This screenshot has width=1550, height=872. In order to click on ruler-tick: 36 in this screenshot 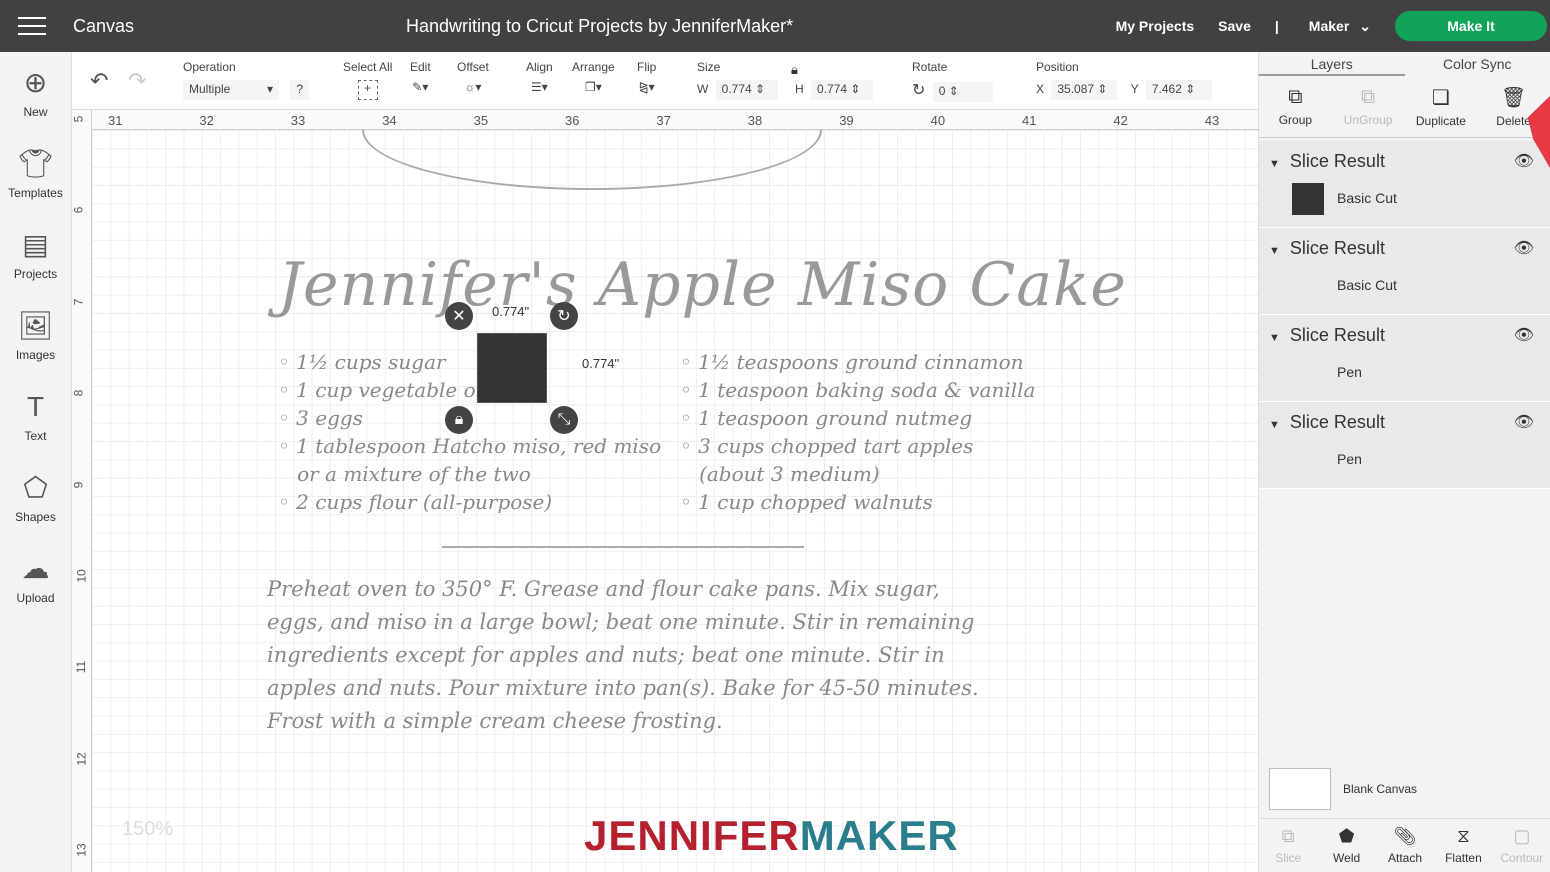, I will do `click(572, 120)`.